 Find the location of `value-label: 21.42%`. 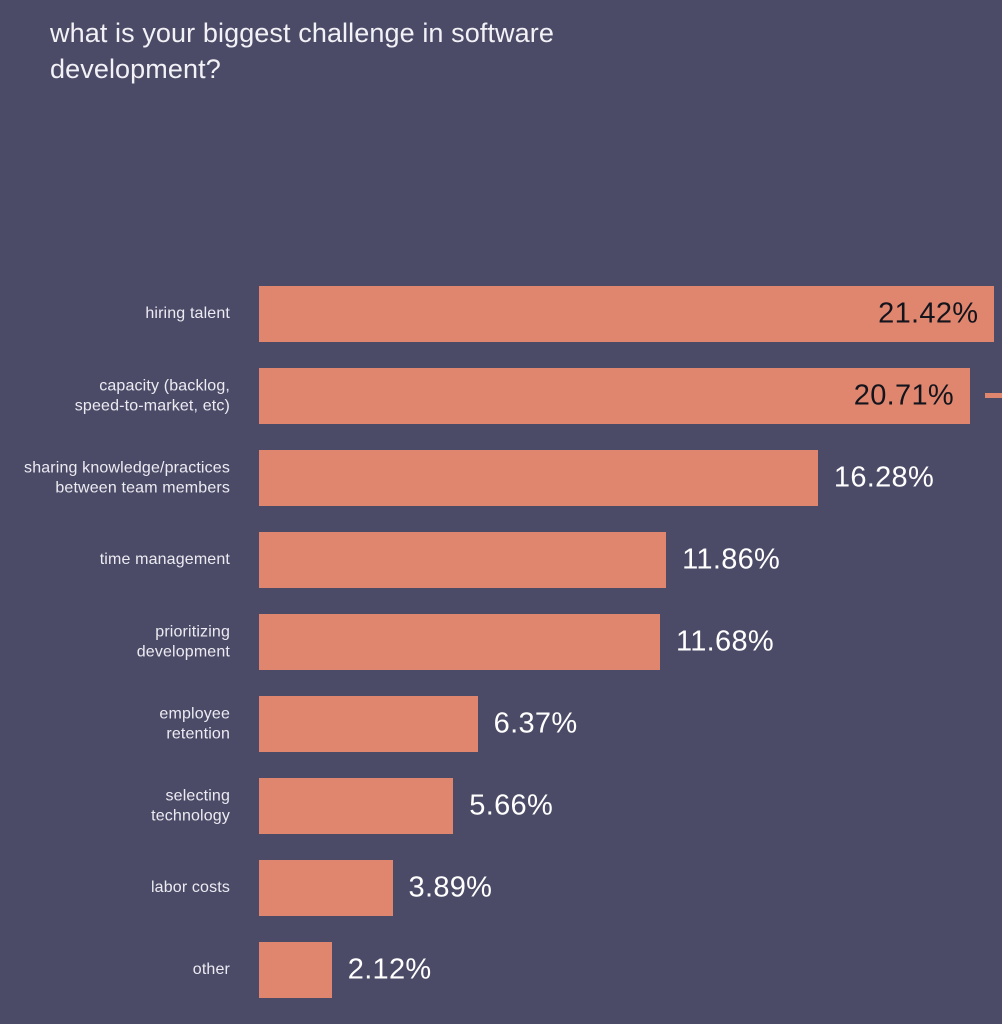

value-label: 21.42% is located at coordinates (928, 313).